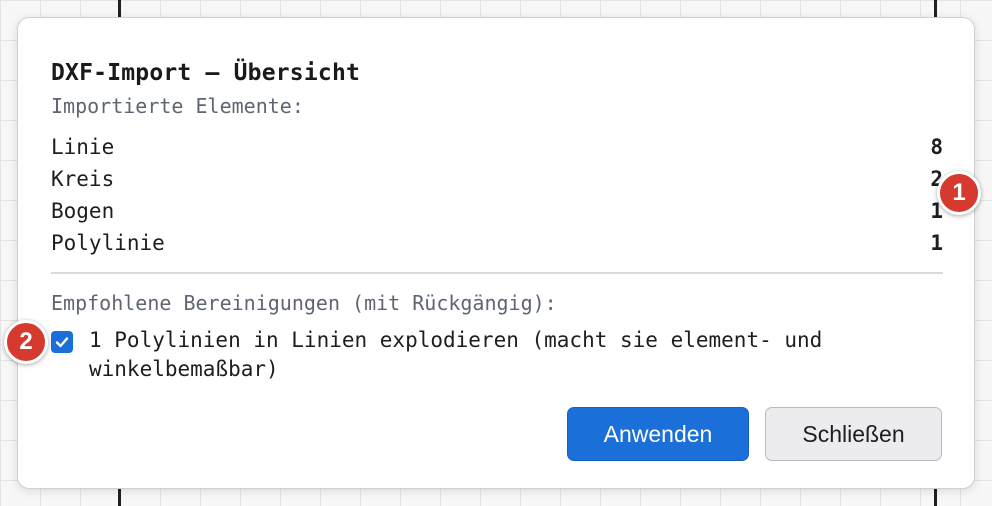 Image resolution: width=992 pixels, height=506 pixels. What do you see at coordinates (959, 193) in the screenshot?
I see `annotation-badge-1: 1` at bounding box center [959, 193].